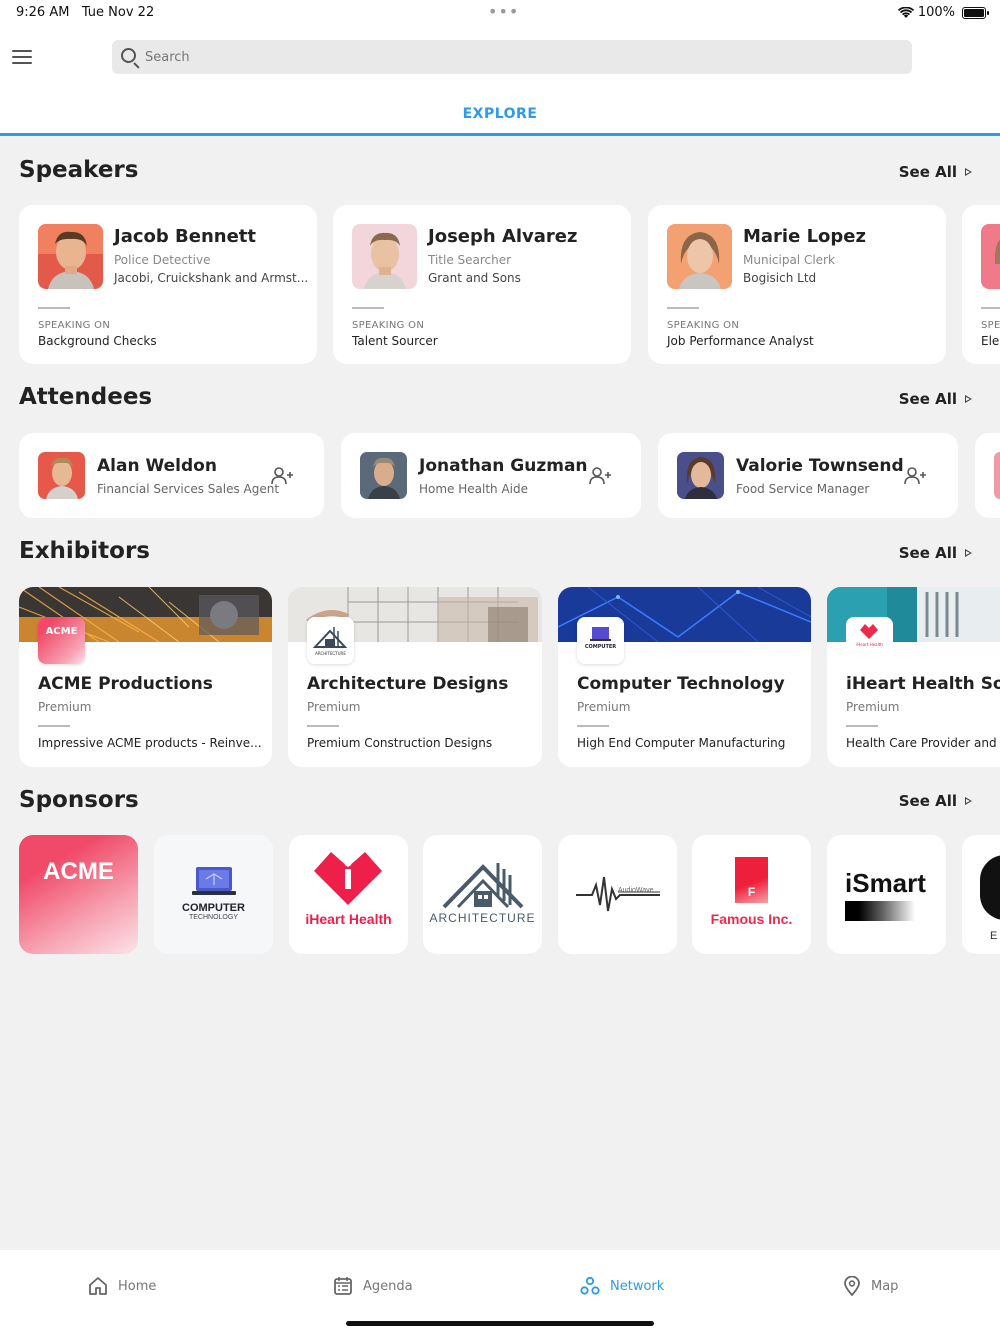 The image size is (1000, 1334). I want to click on nav-home: Home, so click(122, 1286).